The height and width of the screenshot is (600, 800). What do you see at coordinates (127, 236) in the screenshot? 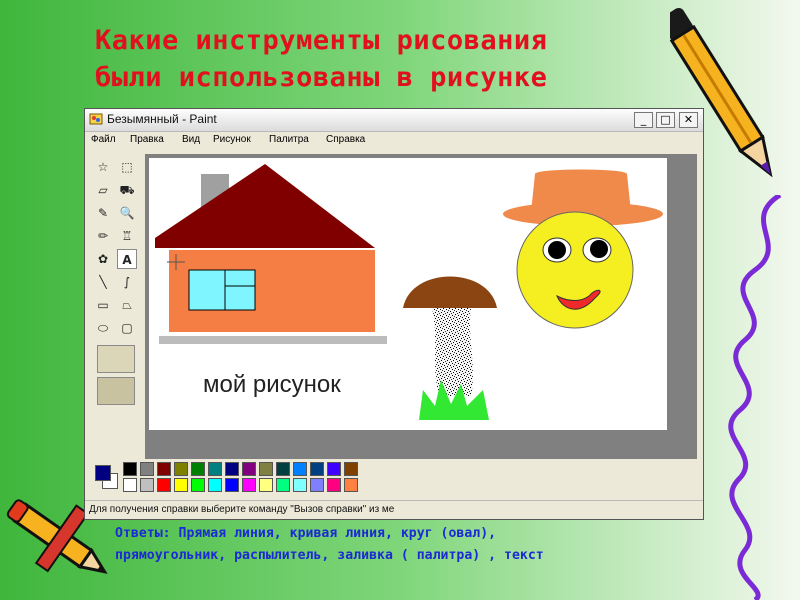
I see `brush-icon: ♖` at bounding box center [127, 236].